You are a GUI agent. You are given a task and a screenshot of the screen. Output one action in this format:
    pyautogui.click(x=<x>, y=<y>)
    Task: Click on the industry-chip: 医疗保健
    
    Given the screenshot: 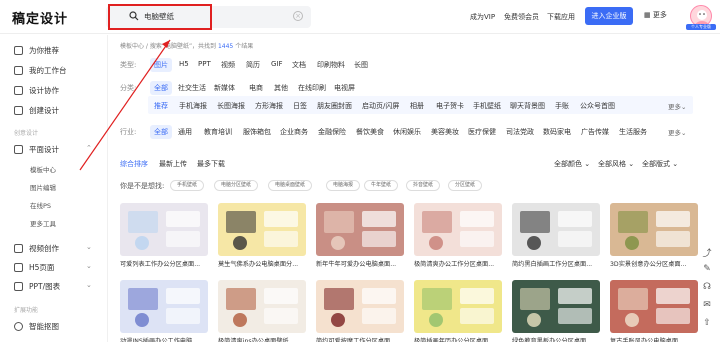 What is the action you would take?
    pyautogui.click(x=482, y=132)
    